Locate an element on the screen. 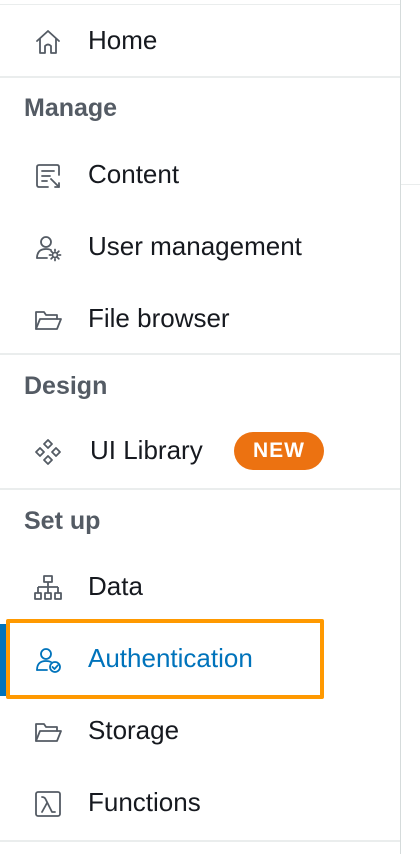 This screenshot has height=854, width=420. nav-item-user-management: User management is located at coordinates (200, 246).